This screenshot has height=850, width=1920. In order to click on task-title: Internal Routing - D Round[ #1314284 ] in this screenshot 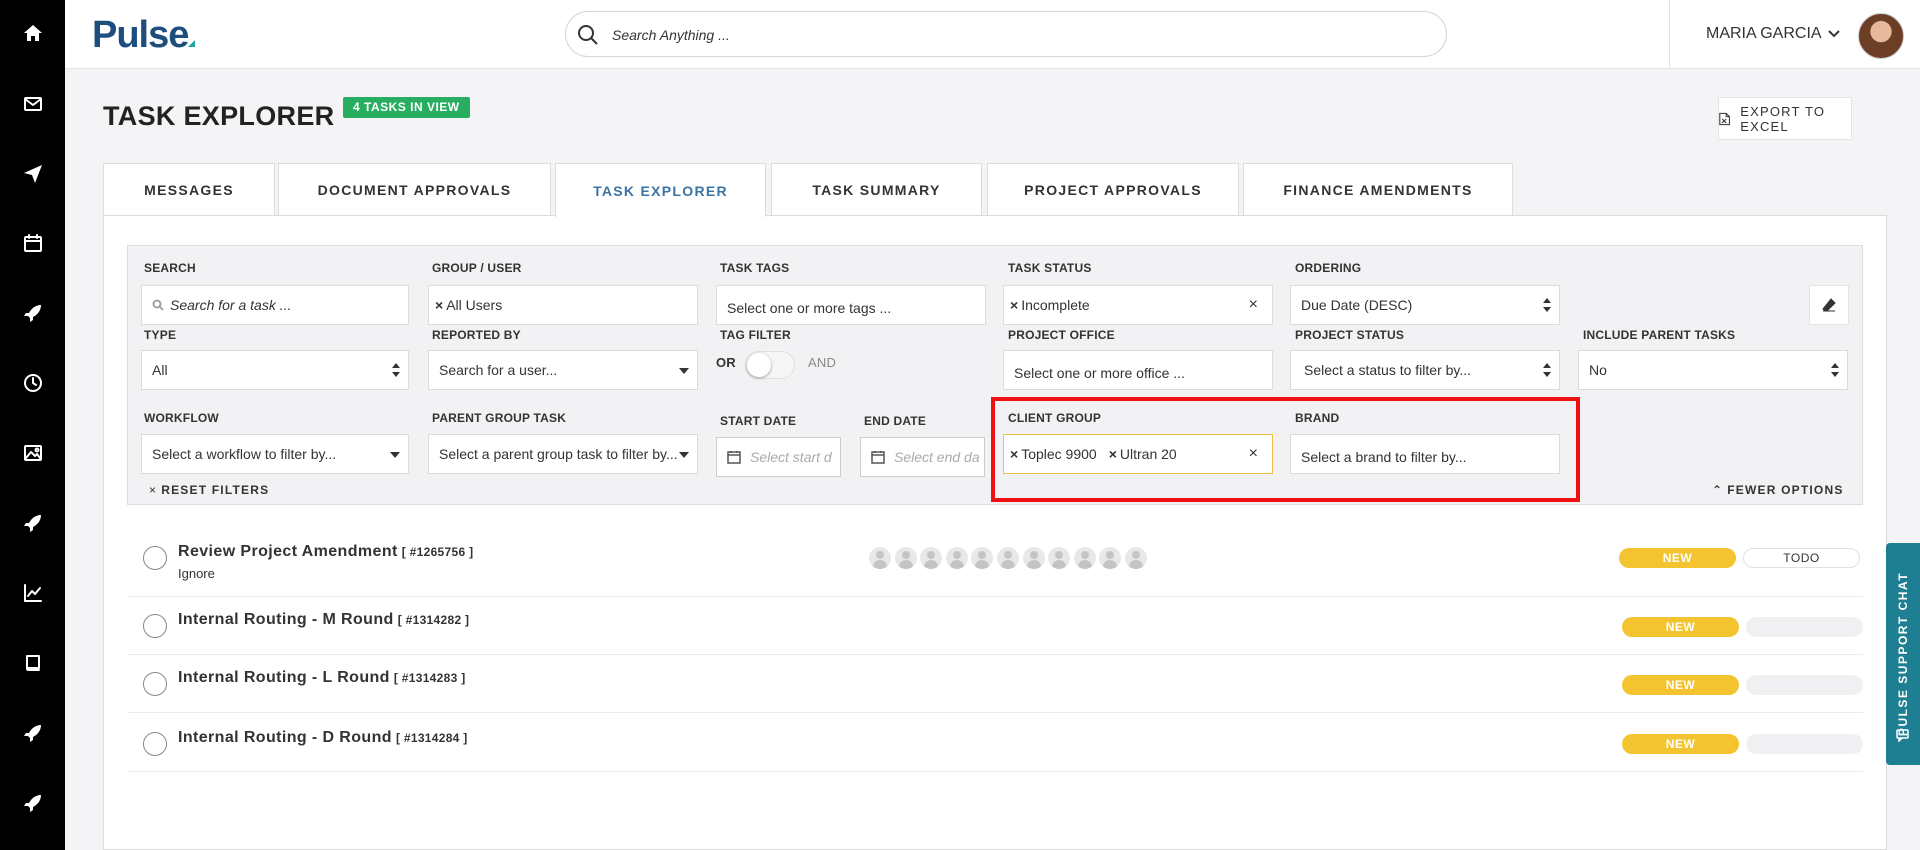, I will do `click(323, 738)`.